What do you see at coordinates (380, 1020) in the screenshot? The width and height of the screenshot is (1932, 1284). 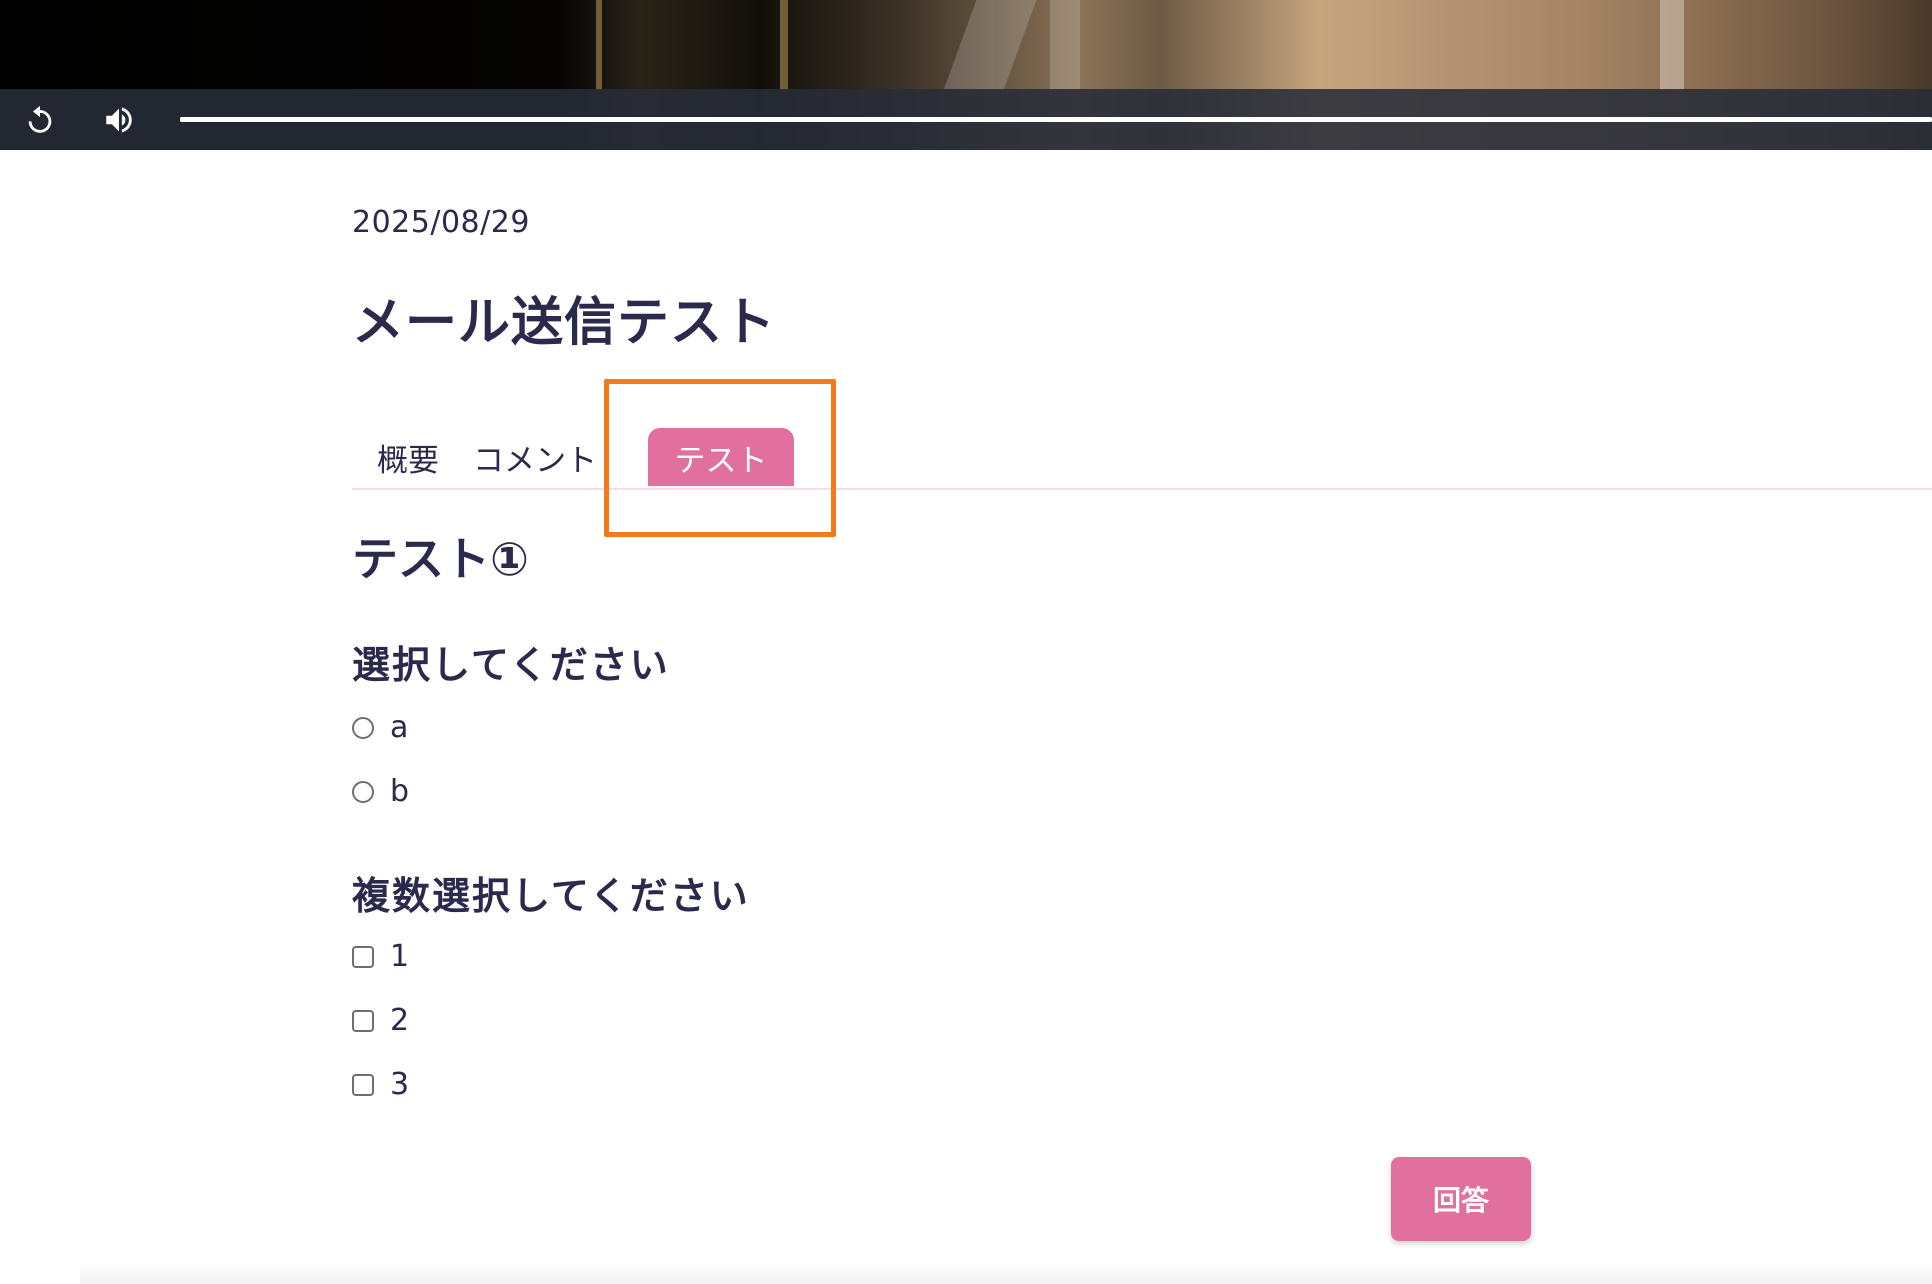 I see `checkbox-option-2: 2` at bounding box center [380, 1020].